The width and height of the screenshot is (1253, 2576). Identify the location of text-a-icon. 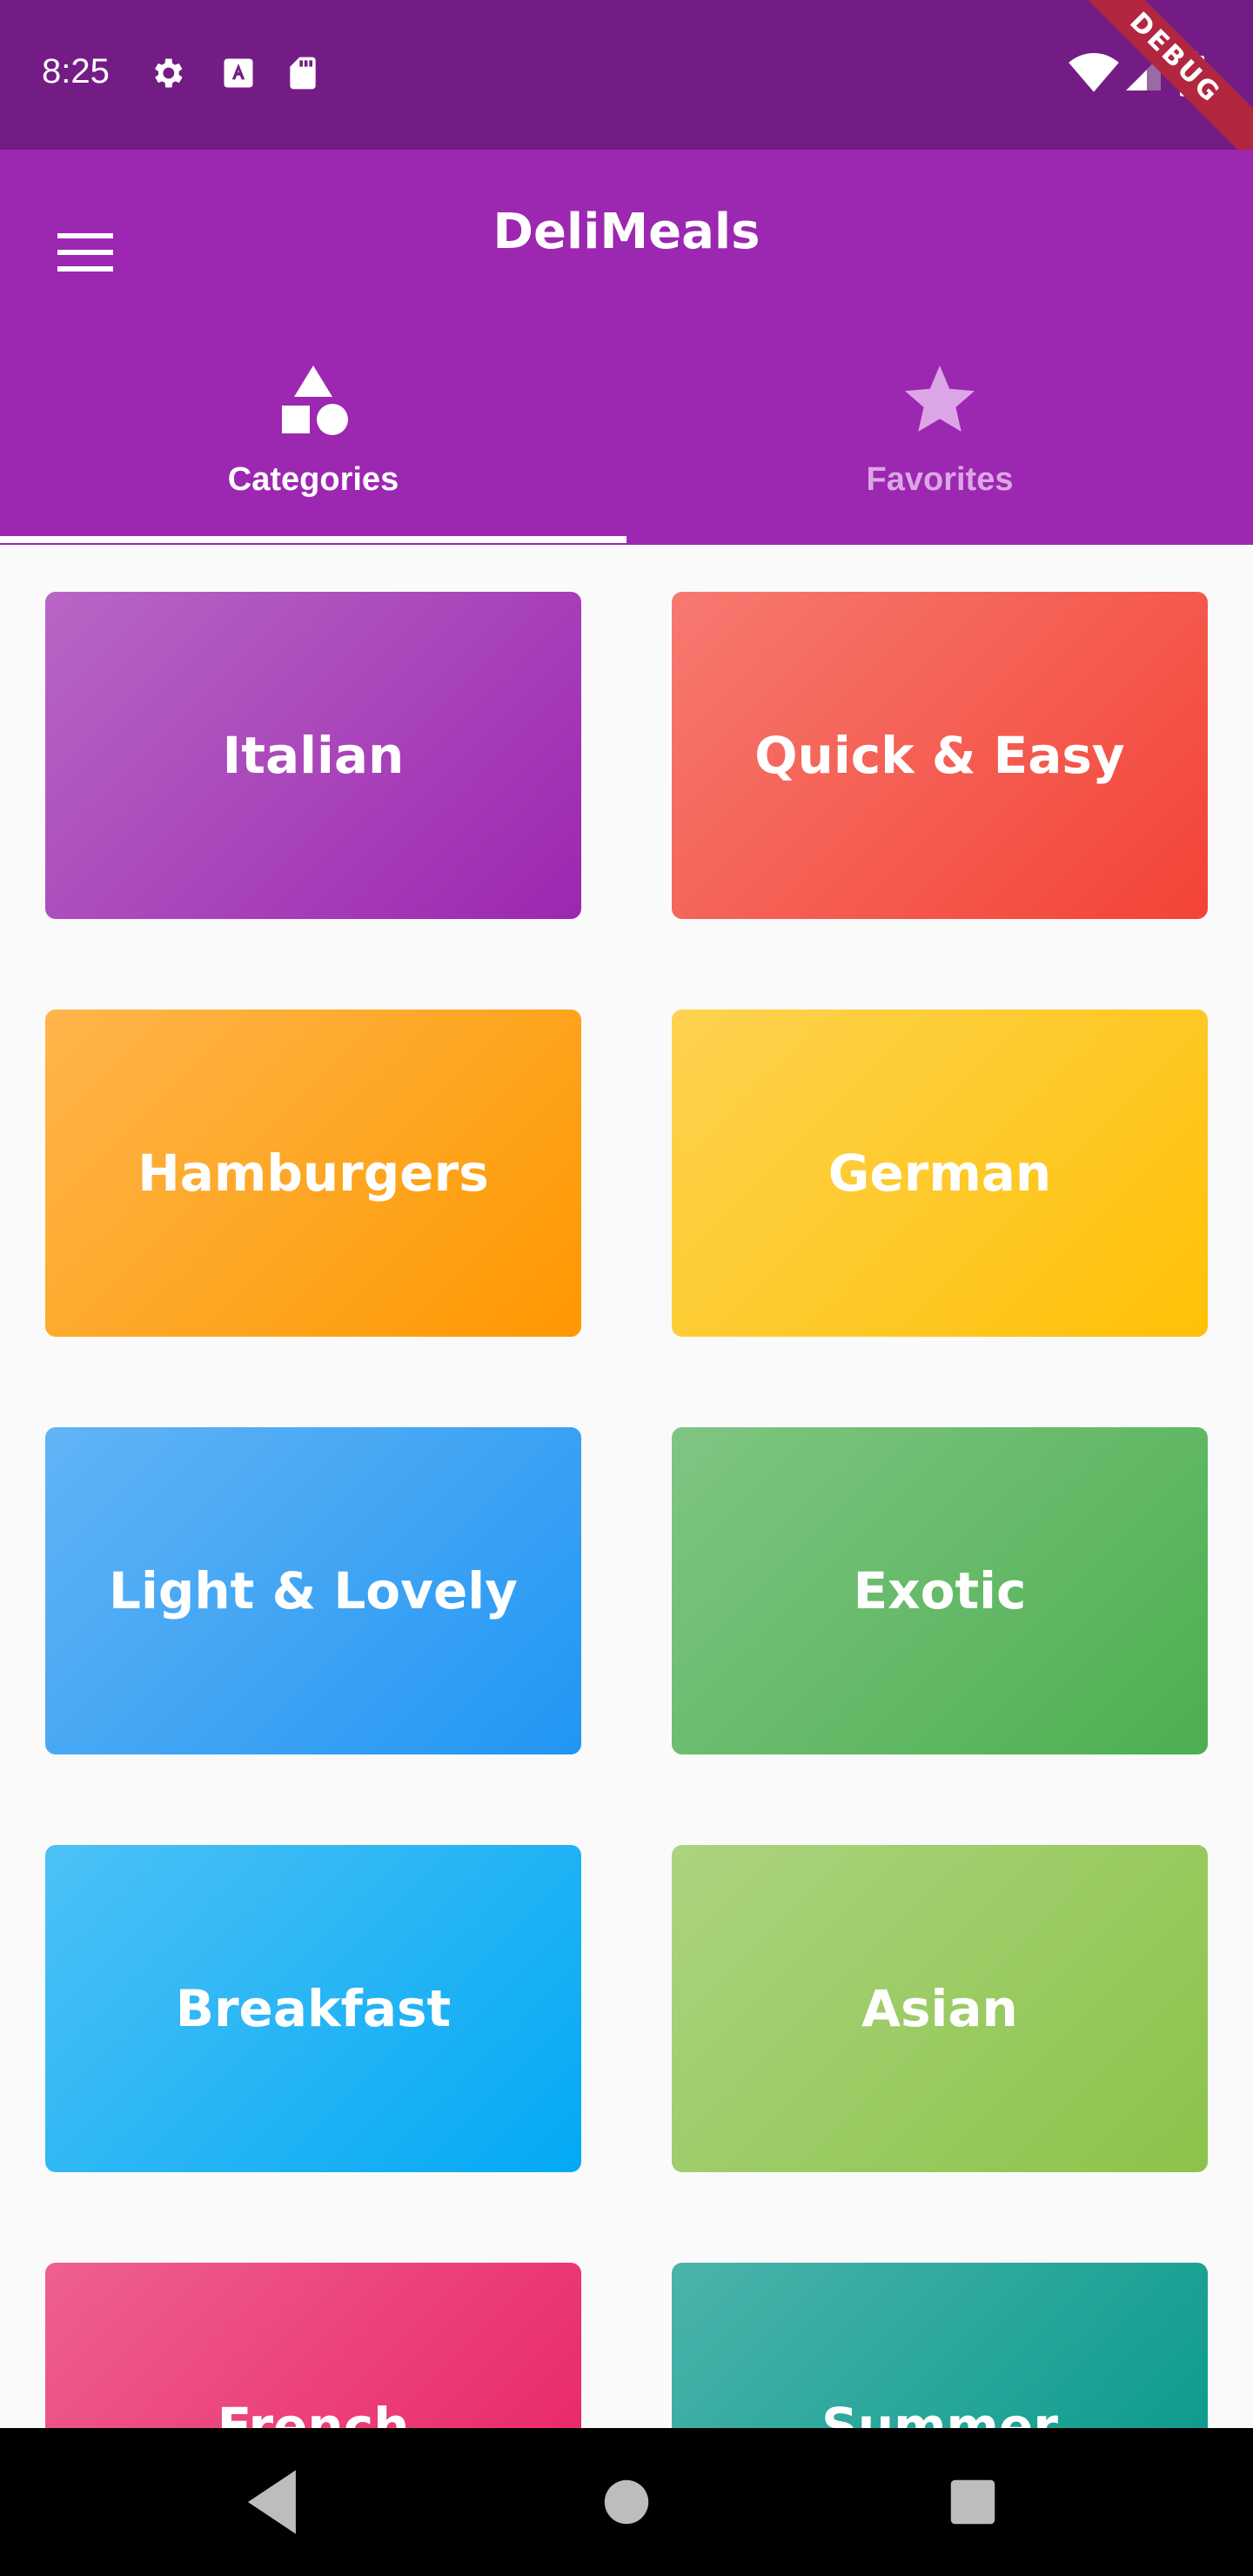
(239, 73).